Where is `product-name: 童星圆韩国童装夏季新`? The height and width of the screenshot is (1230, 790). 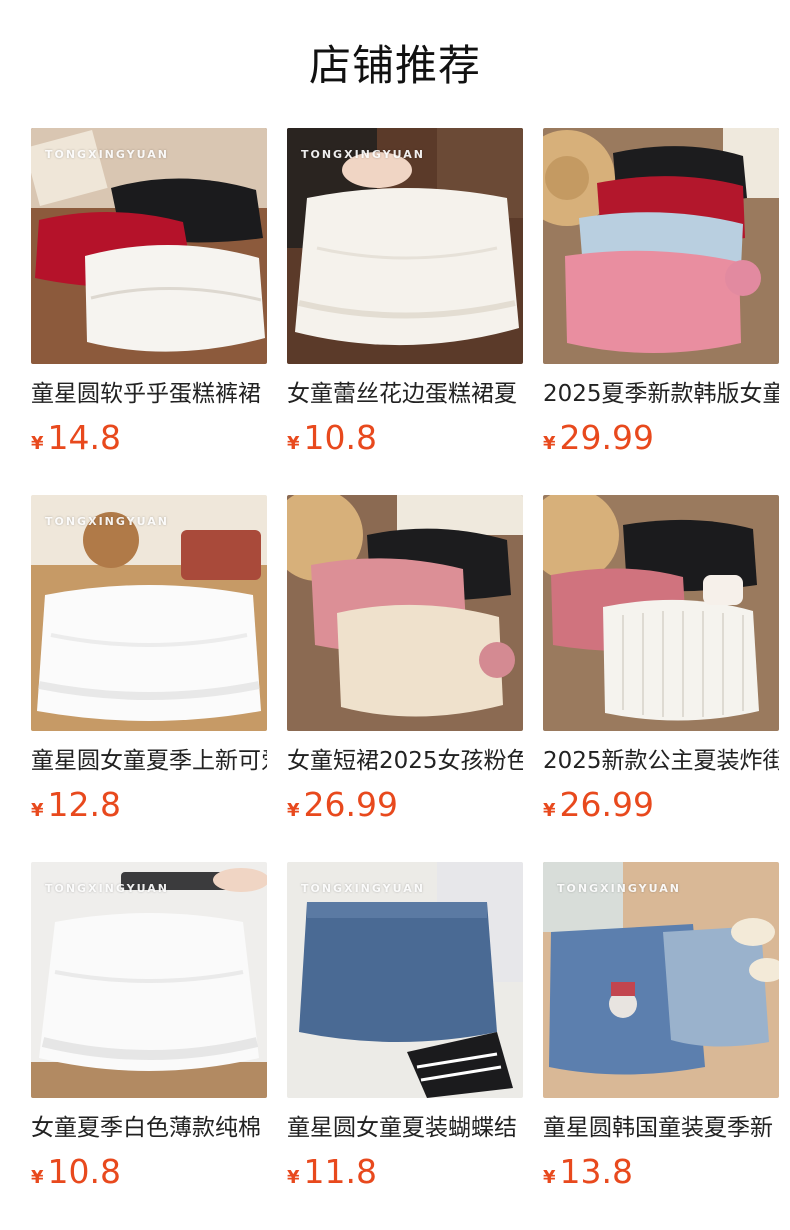 product-name: 童星圆韩国童装夏季新 is located at coordinates (661, 1128).